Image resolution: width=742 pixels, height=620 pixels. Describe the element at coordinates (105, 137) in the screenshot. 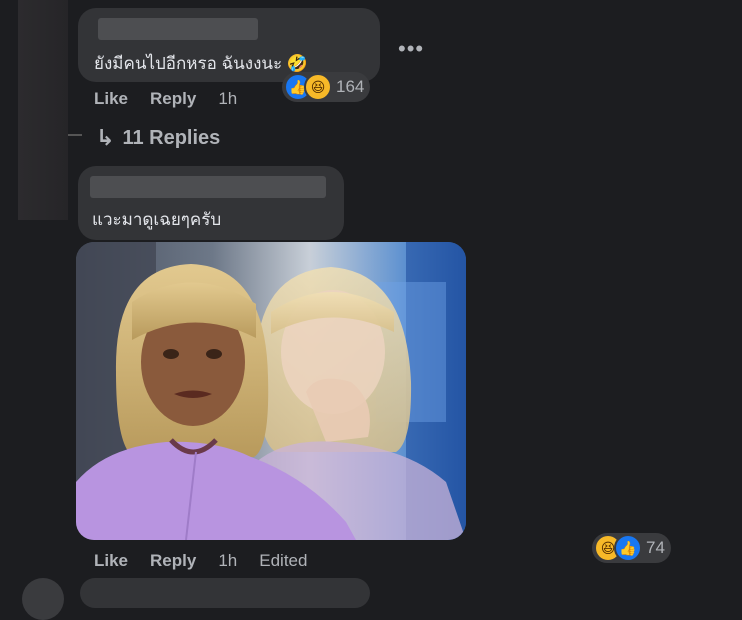

I see `reply-arrow-icon: ↳` at that location.